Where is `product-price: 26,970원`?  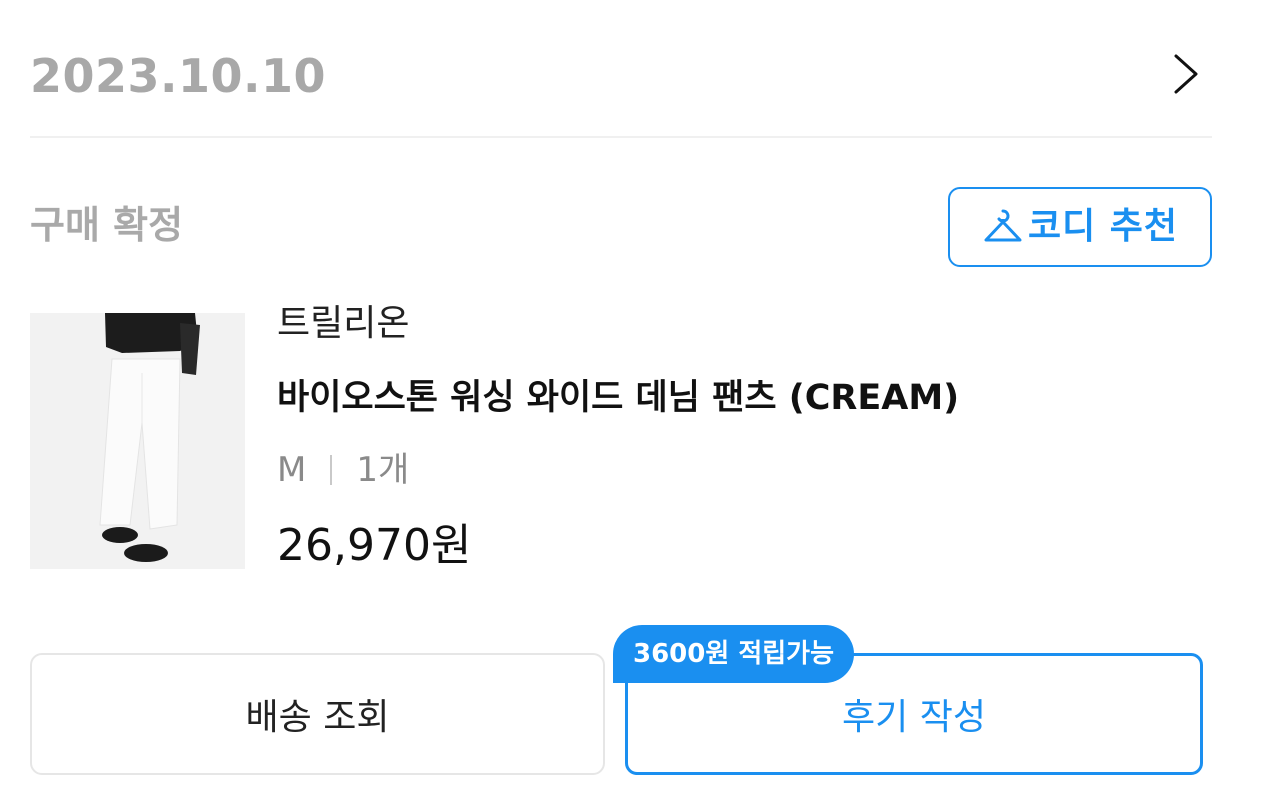
product-price: 26,970원 is located at coordinates (374, 545).